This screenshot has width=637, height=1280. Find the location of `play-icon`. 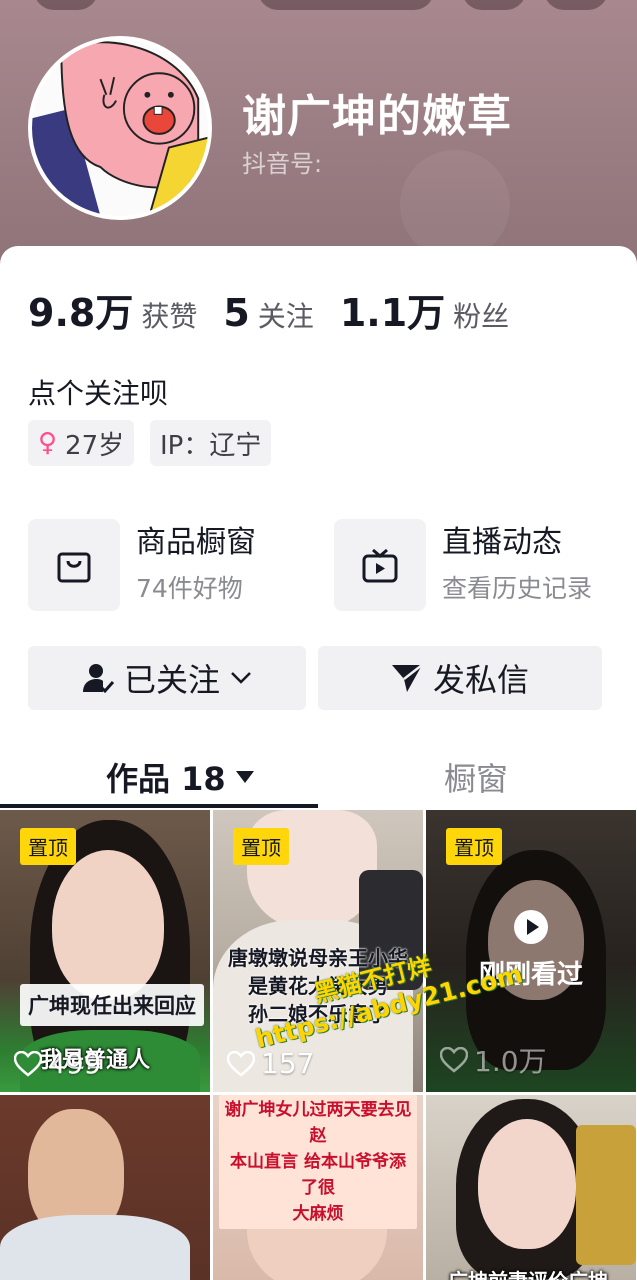

play-icon is located at coordinates (531, 927).